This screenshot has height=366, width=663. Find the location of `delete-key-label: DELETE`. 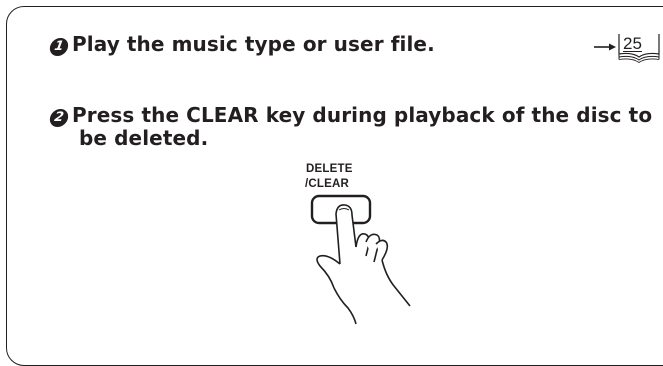

delete-key-label: DELETE is located at coordinates (329, 169).